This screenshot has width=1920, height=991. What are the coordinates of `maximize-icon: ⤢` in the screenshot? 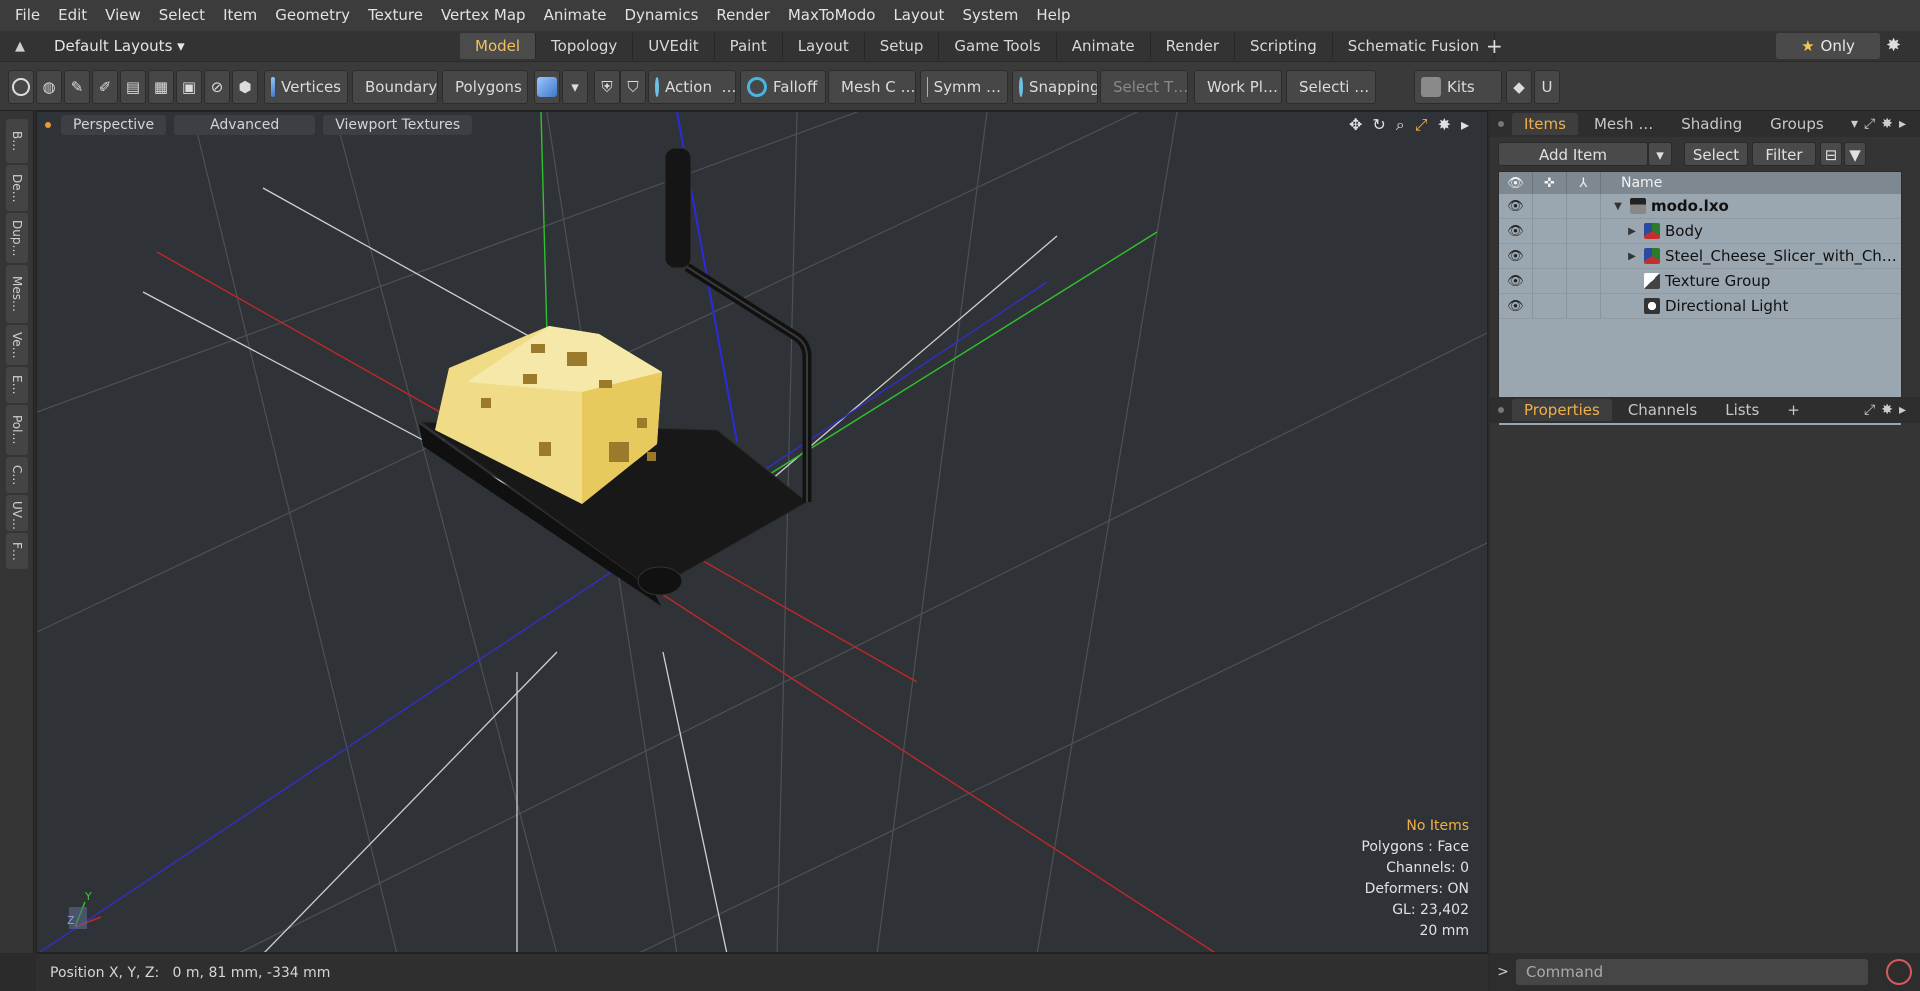 It's located at (1421, 125).